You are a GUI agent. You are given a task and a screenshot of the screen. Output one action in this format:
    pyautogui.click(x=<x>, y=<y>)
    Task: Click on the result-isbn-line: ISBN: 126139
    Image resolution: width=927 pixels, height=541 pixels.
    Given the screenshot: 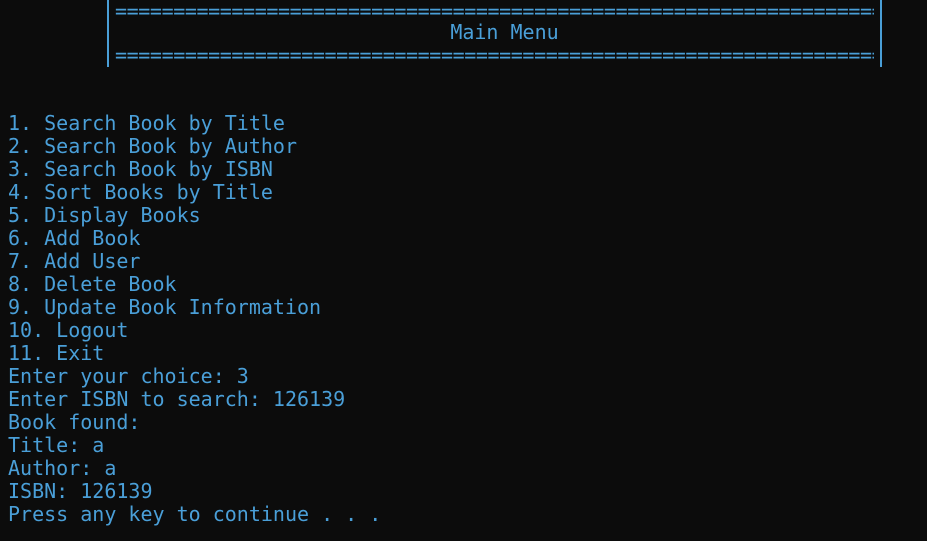 What is the action you would take?
    pyautogui.click(x=80, y=491)
    